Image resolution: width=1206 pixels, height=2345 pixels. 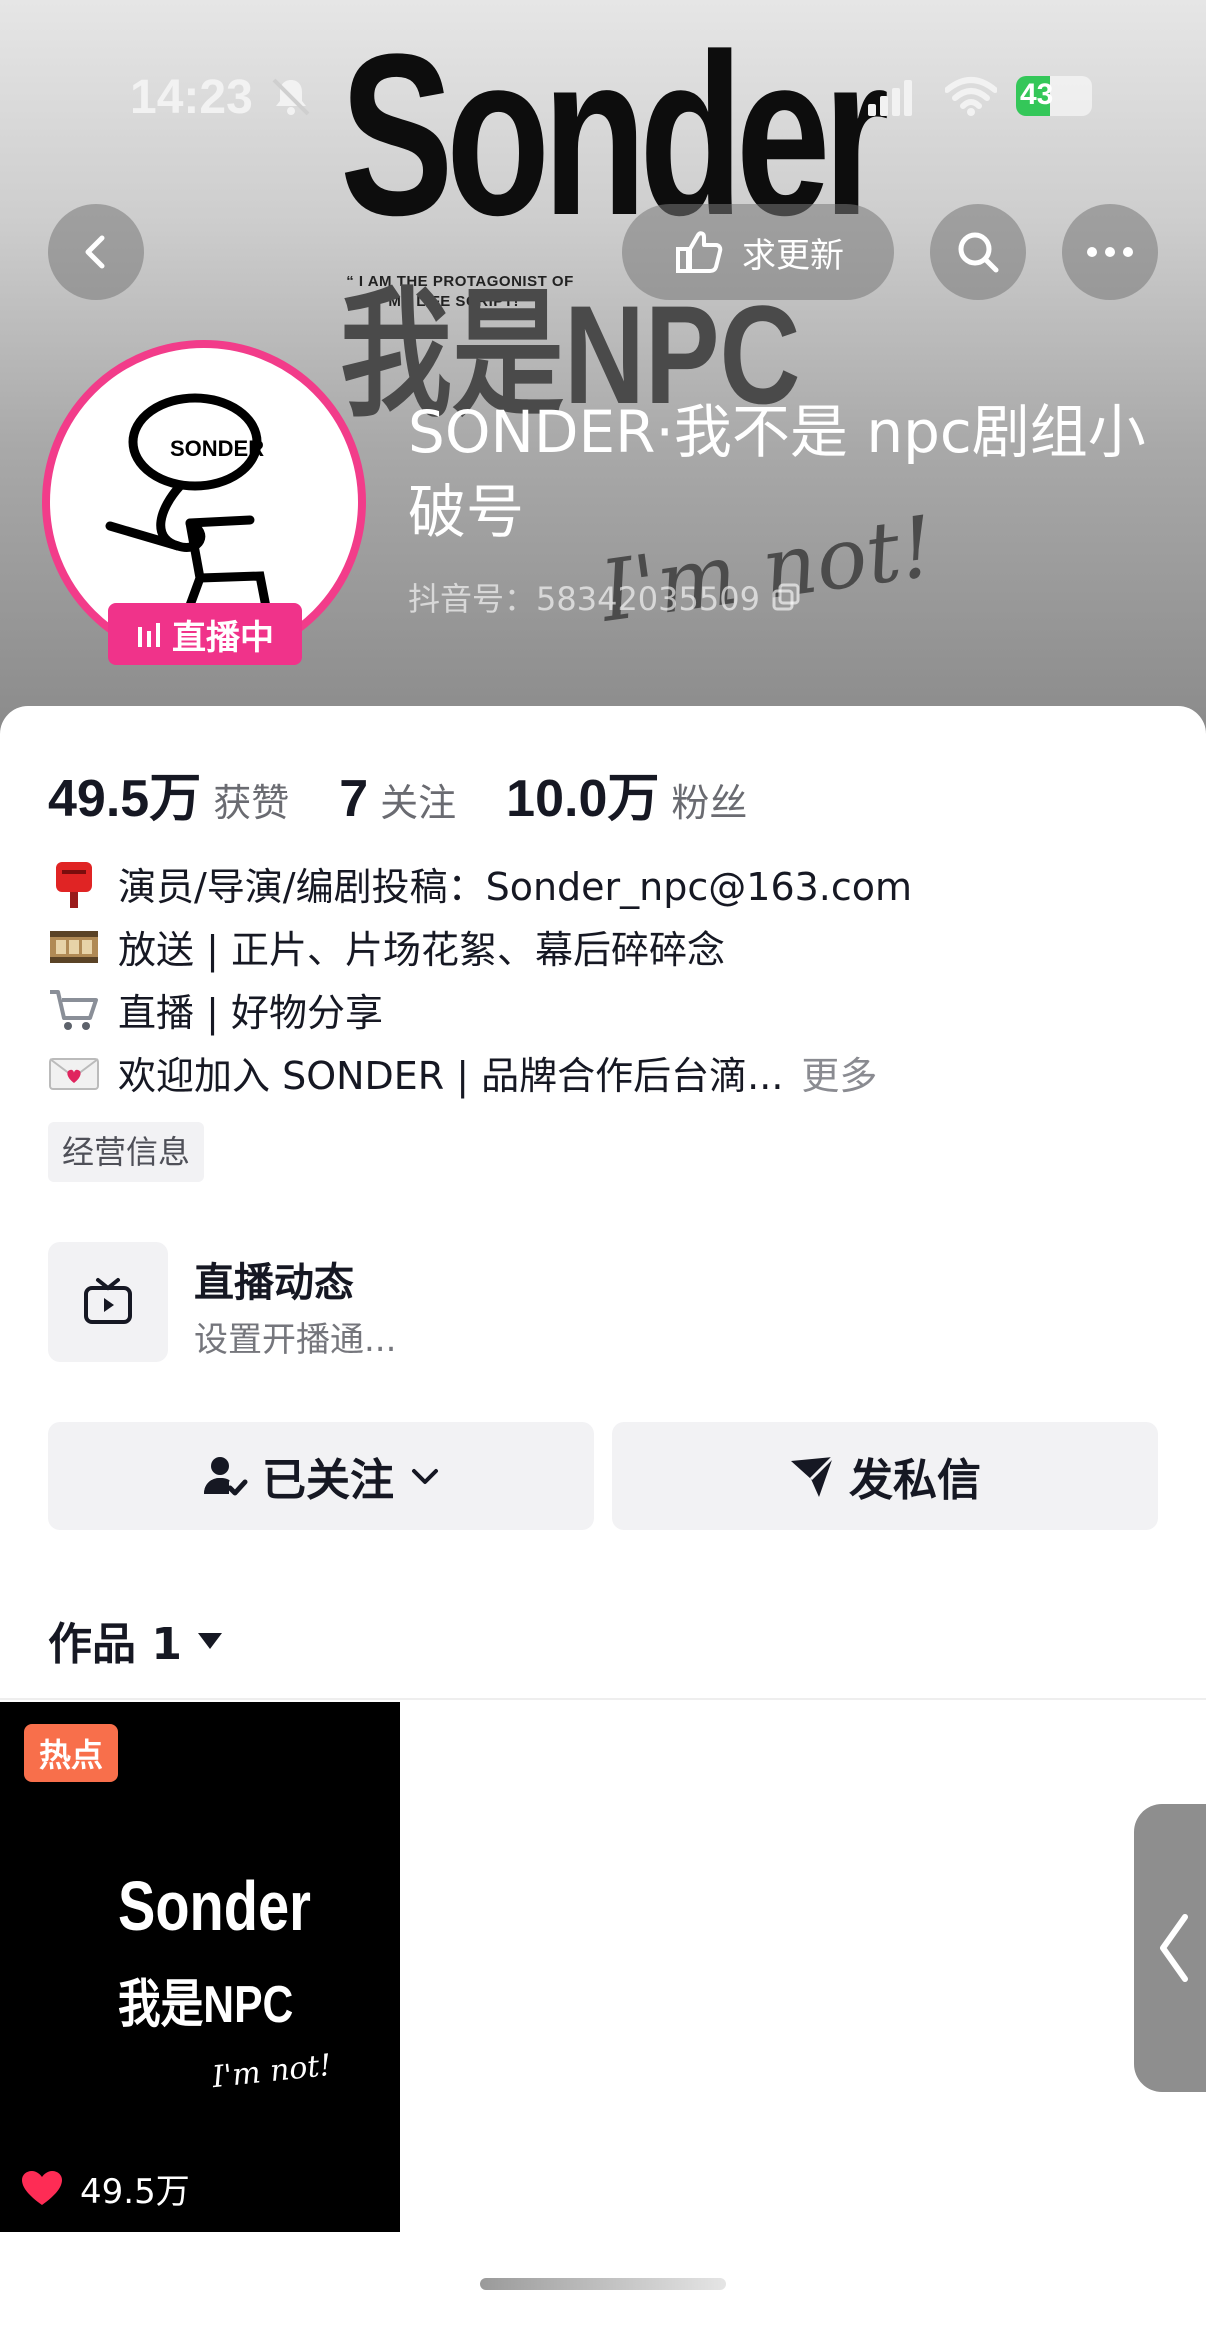 I want to click on tv-icon, so click(x=108, y=1301).